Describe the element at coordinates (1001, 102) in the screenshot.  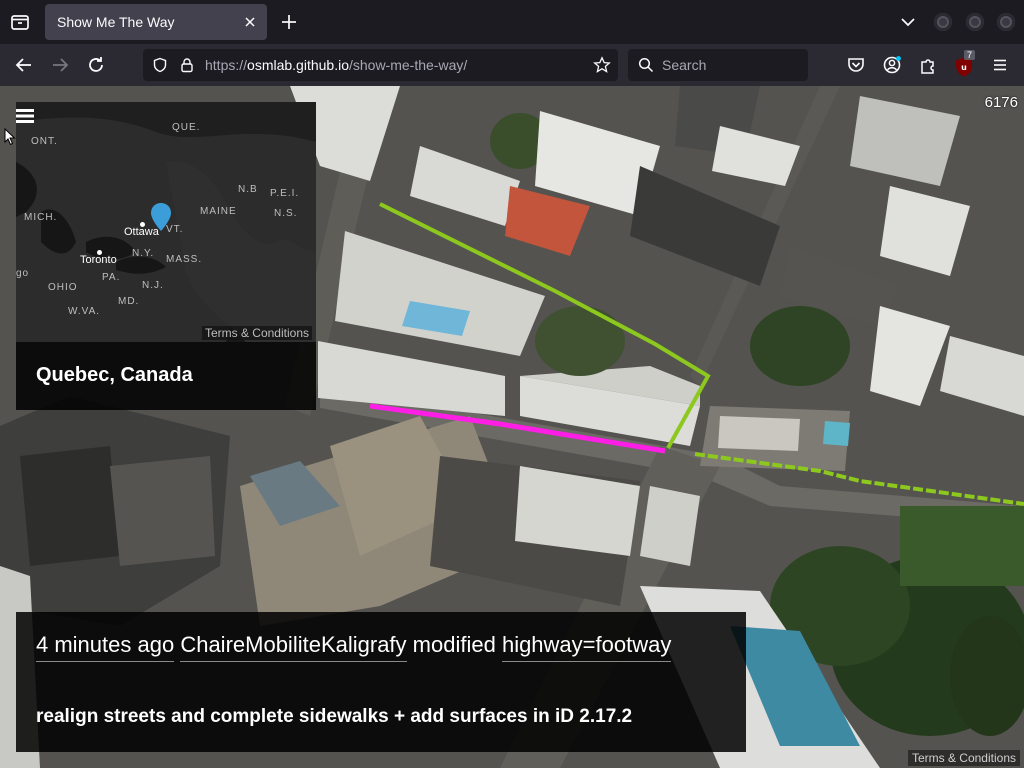
I see `change-counter: 6176` at that location.